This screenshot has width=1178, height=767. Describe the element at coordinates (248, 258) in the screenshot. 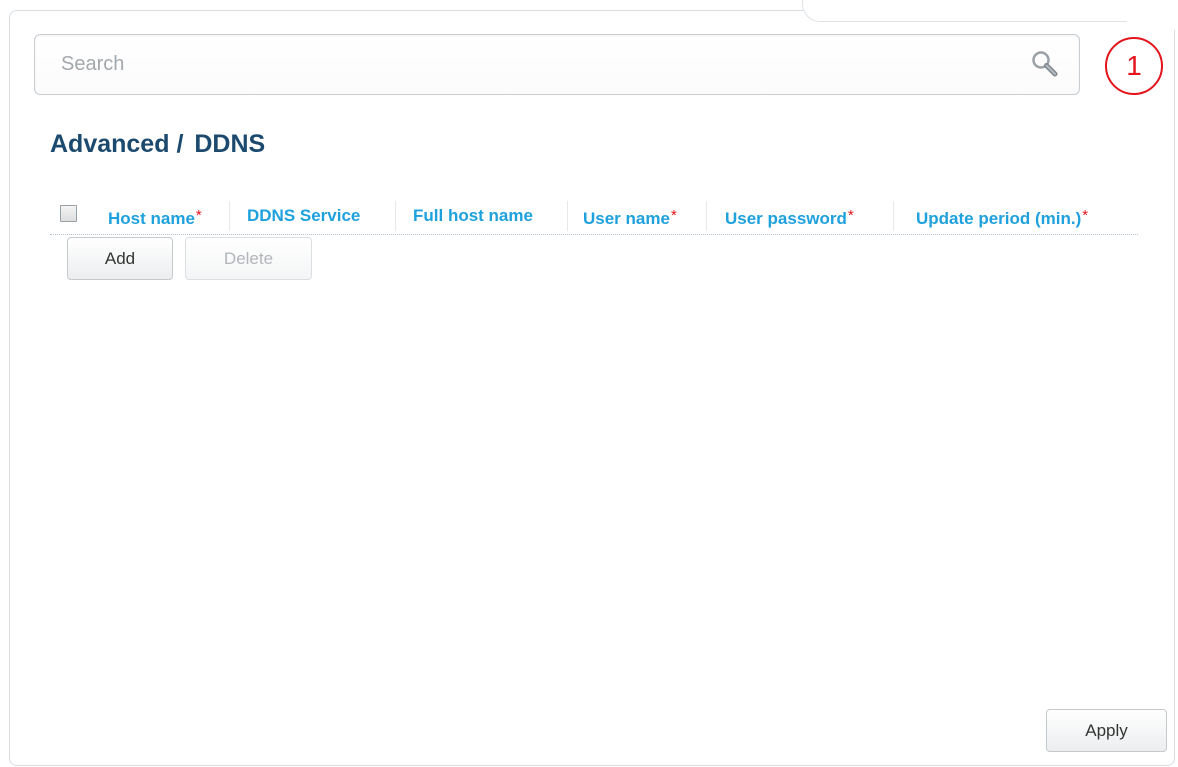

I see `delete-button: Delete` at that location.